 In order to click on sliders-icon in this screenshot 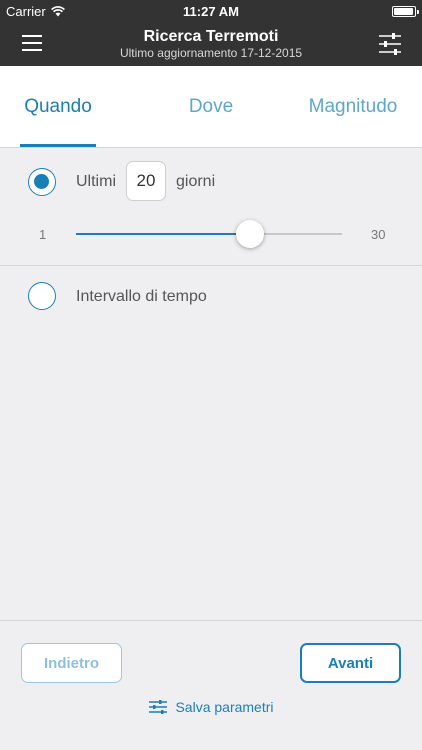, I will do `click(158, 707)`.